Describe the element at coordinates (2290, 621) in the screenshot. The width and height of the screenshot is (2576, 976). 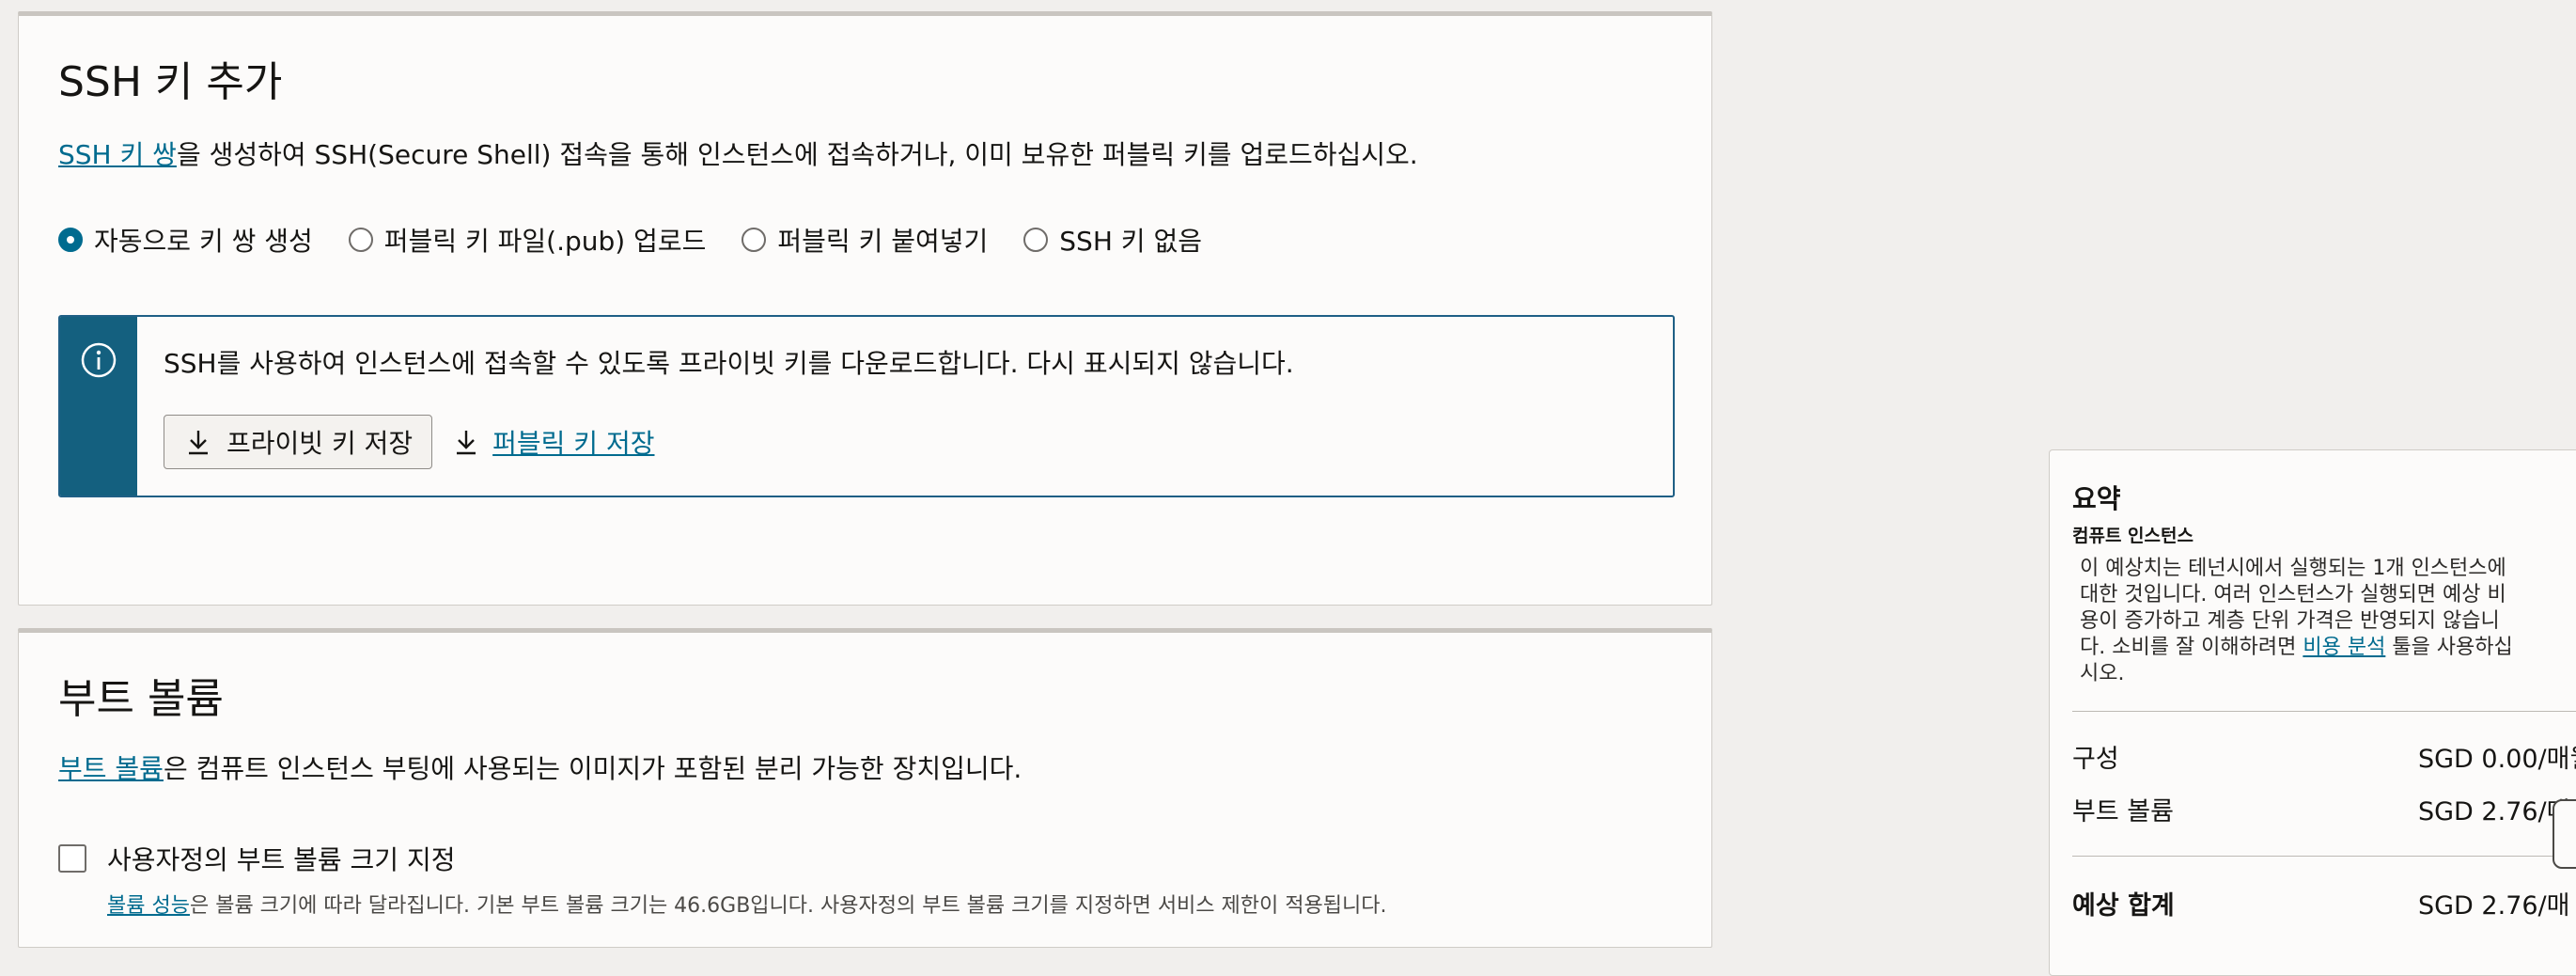
I see `note-line: 용이 증가하고 계층 단위 가격은 반영되지 않습니` at that location.